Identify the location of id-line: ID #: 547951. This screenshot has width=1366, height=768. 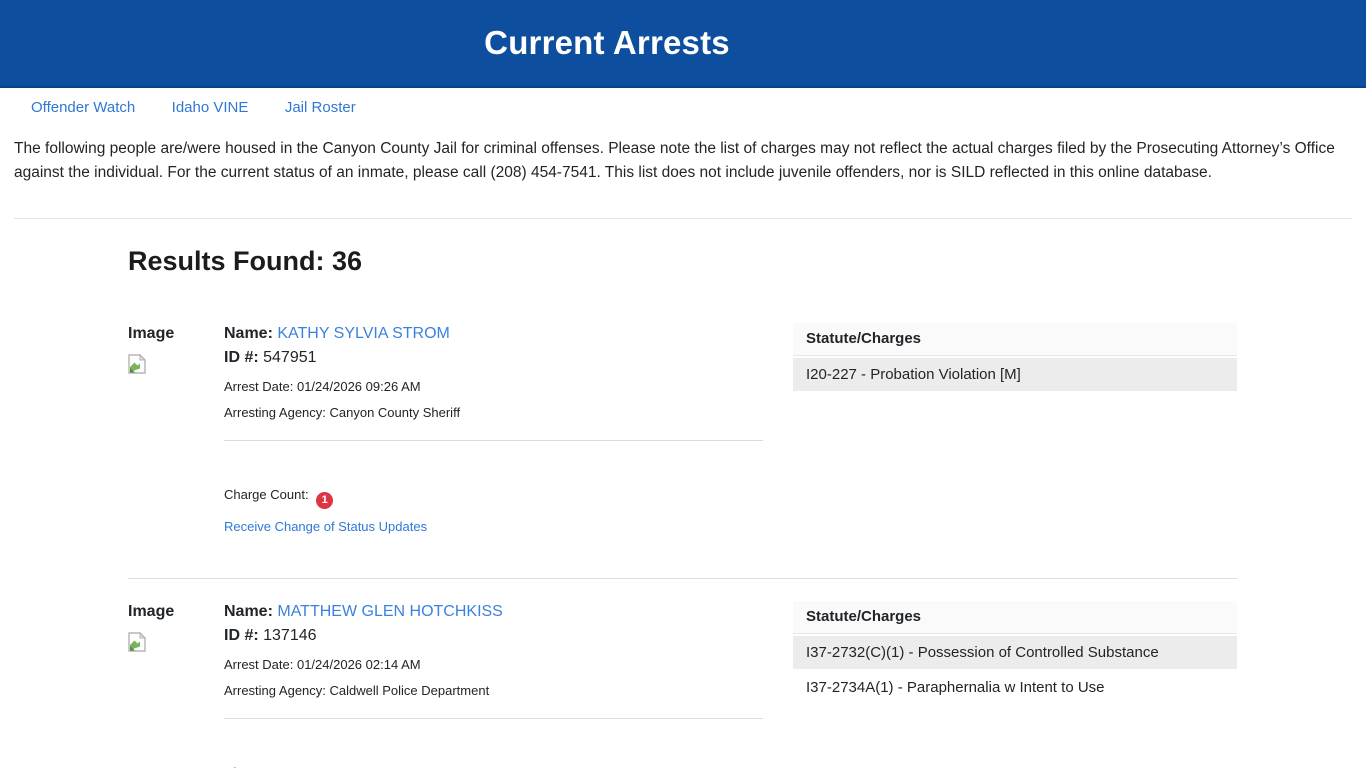
(493, 358).